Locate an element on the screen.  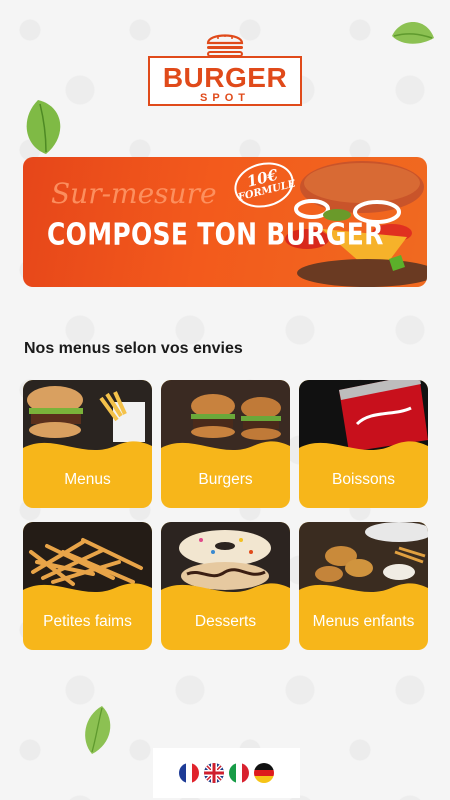
category-card-boissons: Boissons is located at coordinates (363, 444).